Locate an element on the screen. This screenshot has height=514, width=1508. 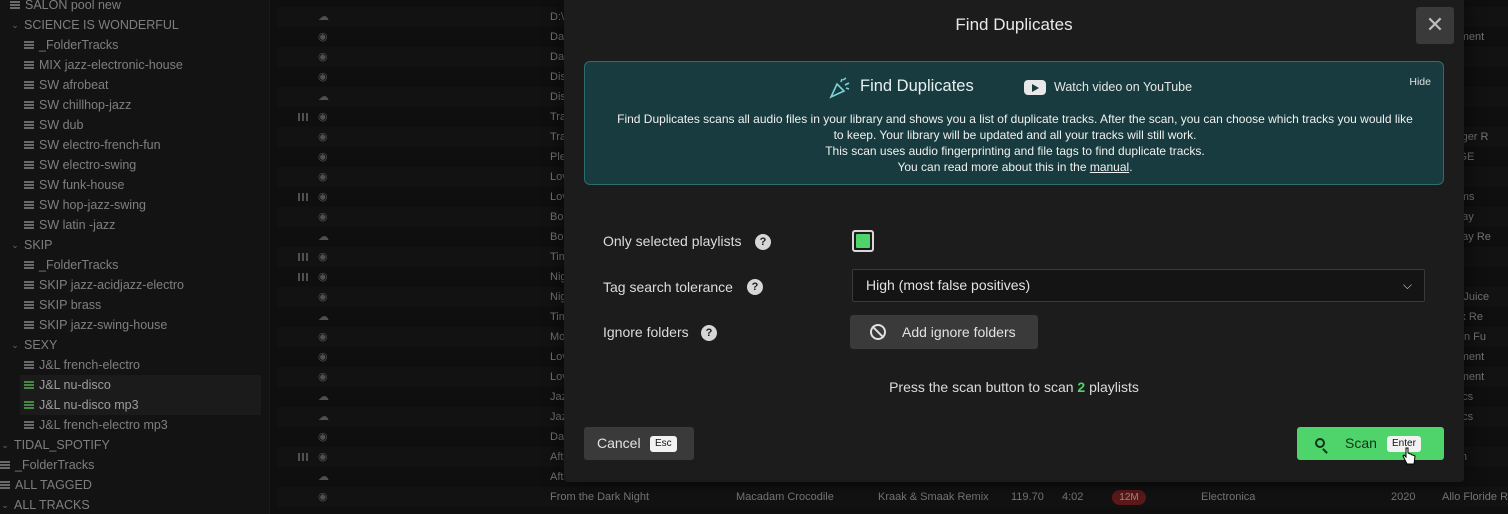
youtube-icon is located at coordinates (1035, 87).